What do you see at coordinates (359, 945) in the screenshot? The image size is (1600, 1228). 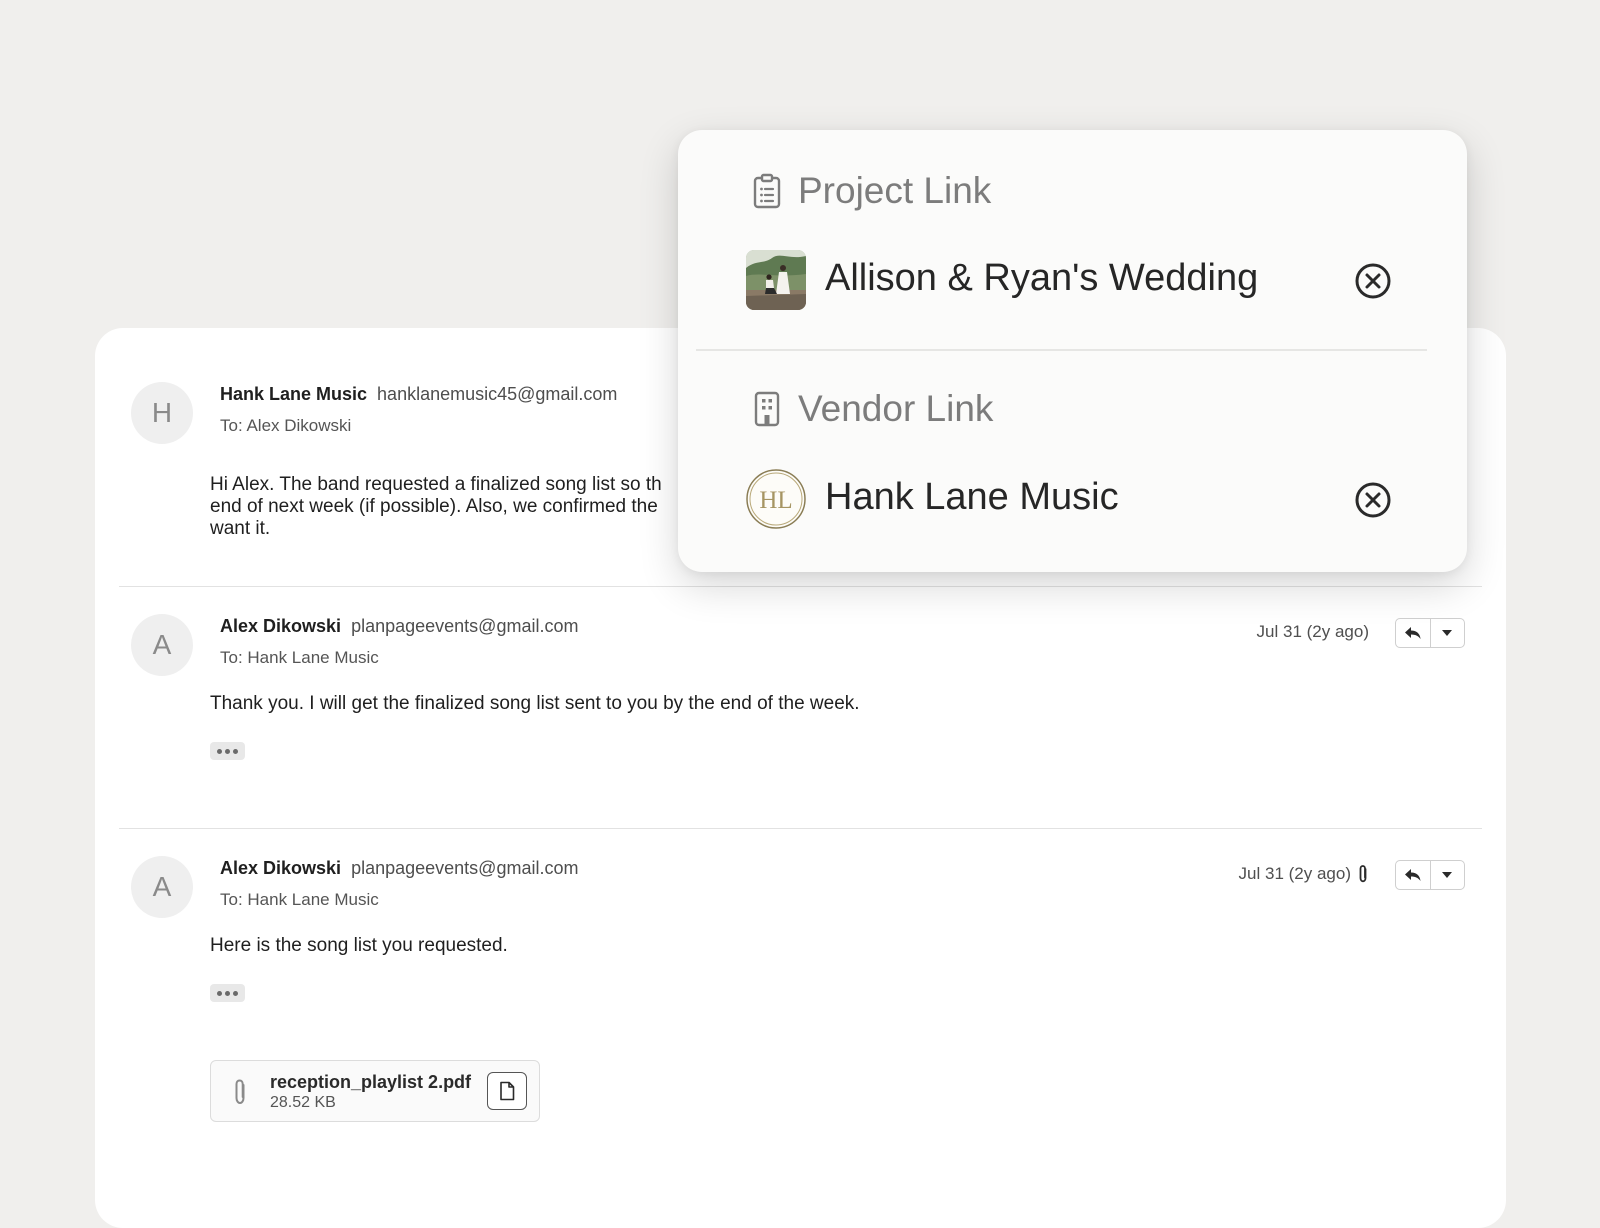 I see `message-body: Here is the song list you requested.` at bounding box center [359, 945].